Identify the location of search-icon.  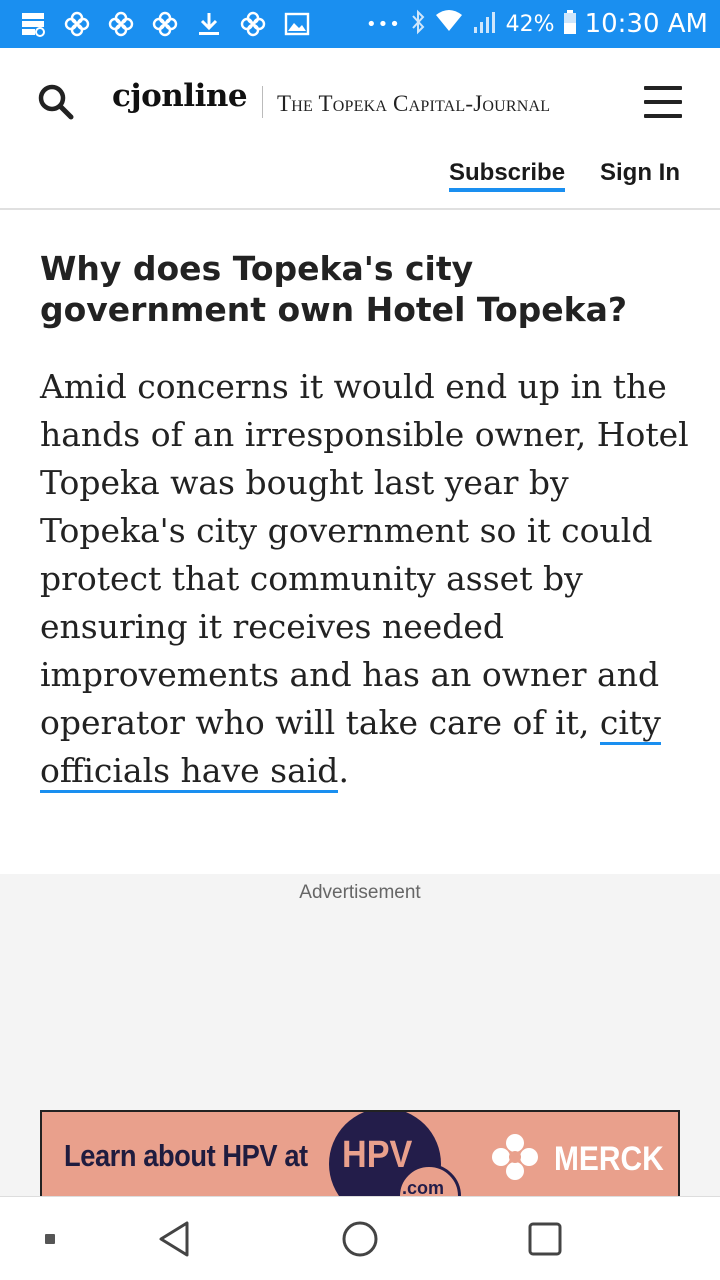
(56, 102).